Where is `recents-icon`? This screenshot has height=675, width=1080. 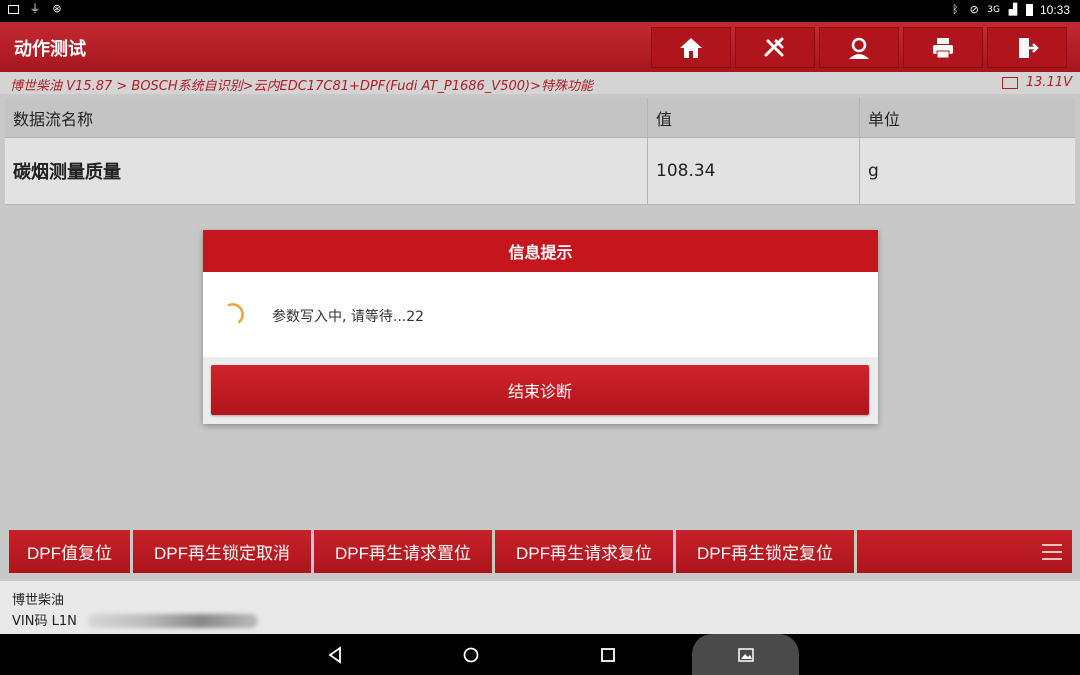
recents-icon is located at coordinates (608, 655).